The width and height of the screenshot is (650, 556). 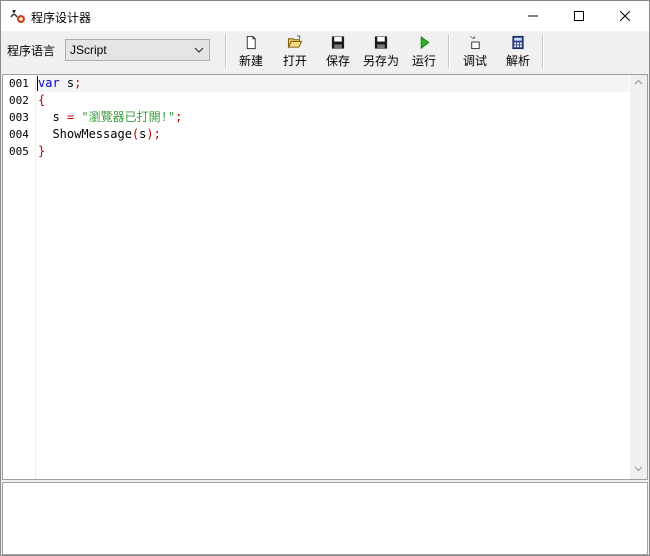 I want to click on new-button-label: 新建, so click(x=250, y=61).